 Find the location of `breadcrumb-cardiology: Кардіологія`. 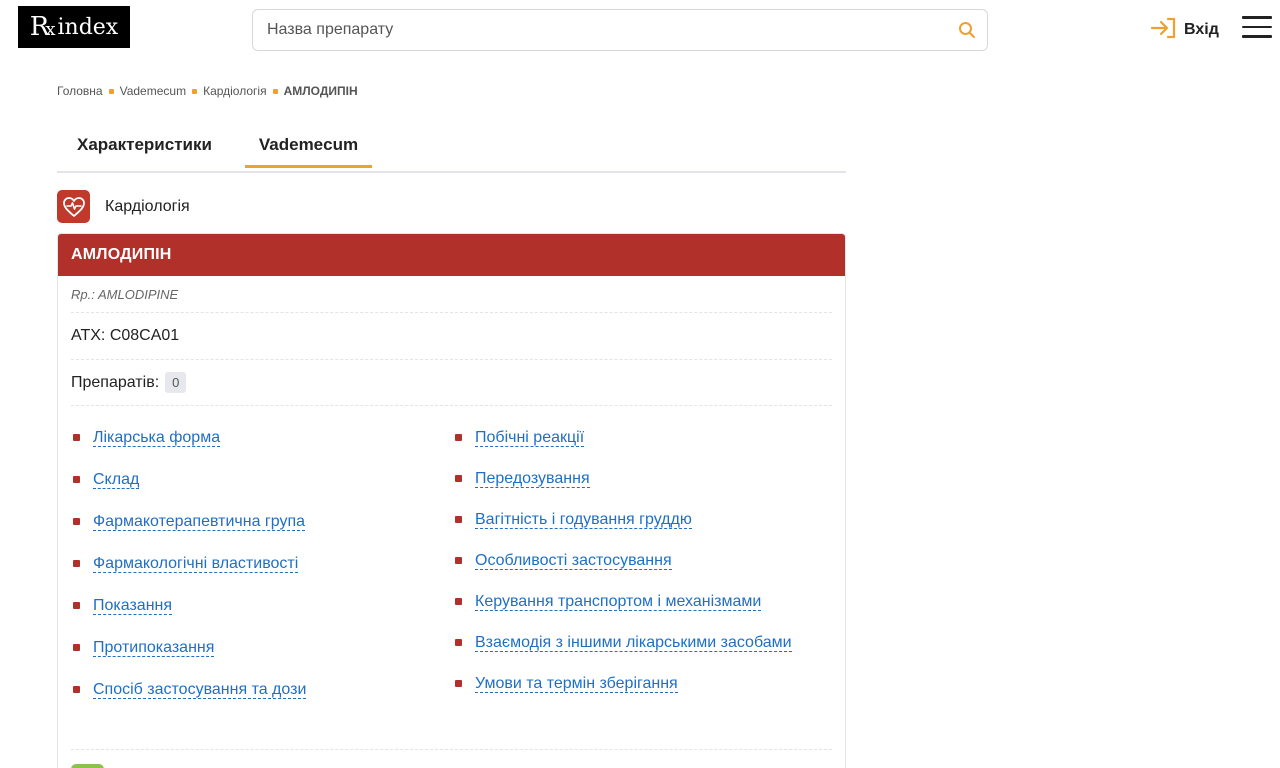

breadcrumb-cardiology: Кардіологія is located at coordinates (235, 91).